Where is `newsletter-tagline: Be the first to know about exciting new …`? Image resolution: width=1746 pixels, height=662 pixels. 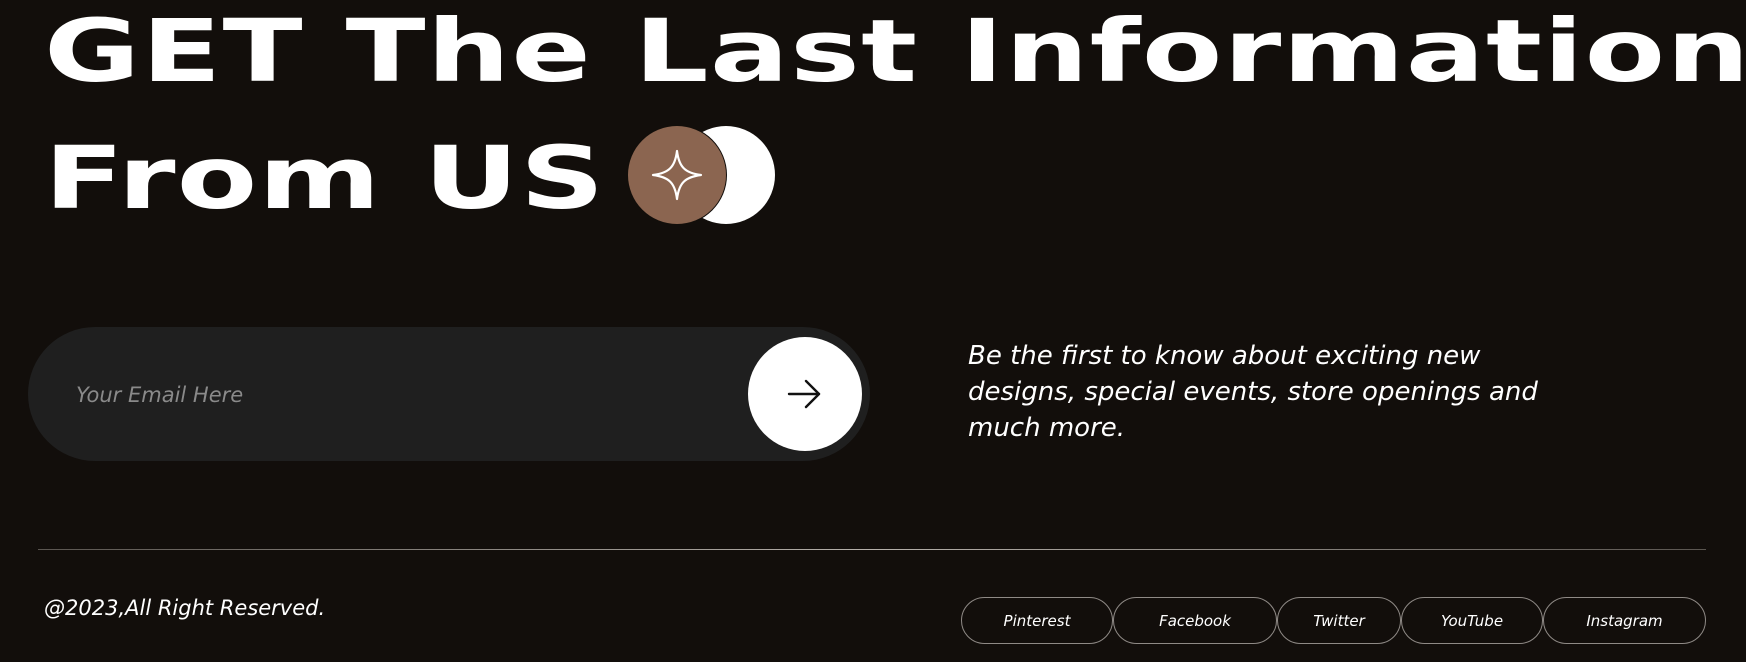 newsletter-tagline: Be the first to know about exciting new … is located at coordinates (1253, 392).